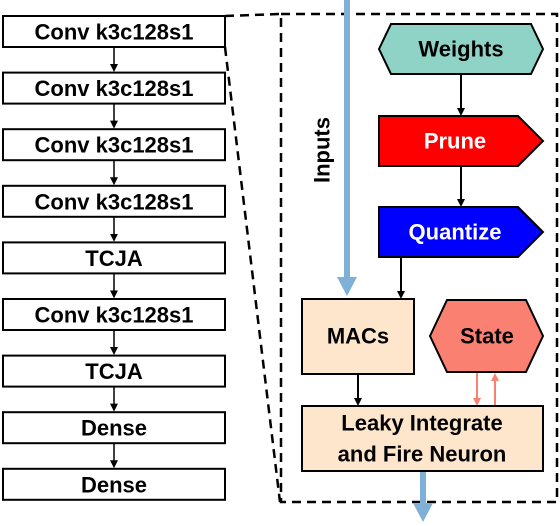 This screenshot has height=526, width=560. What do you see at coordinates (455, 232) in the screenshot?
I see `quantize-label: Quantize` at bounding box center [455, 232].